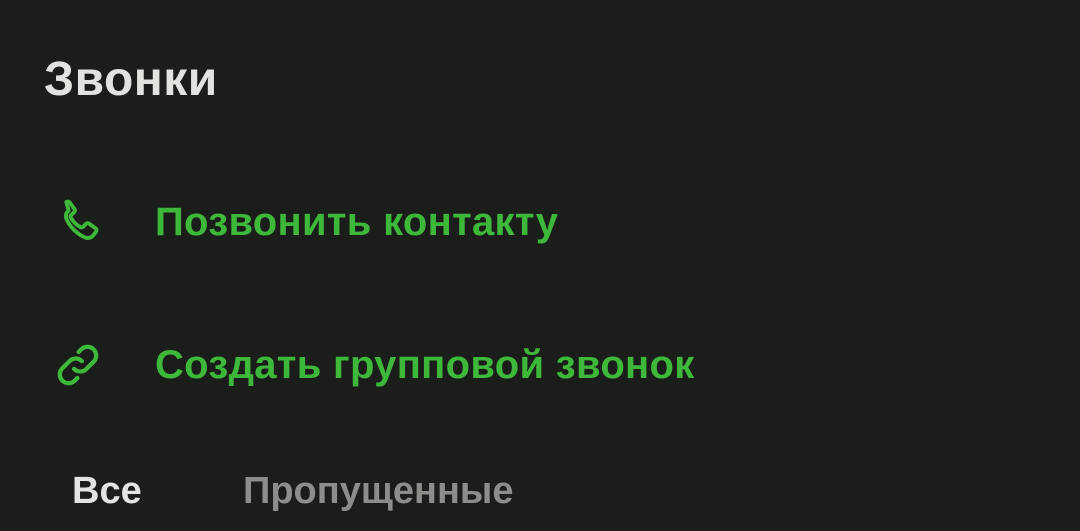 Image resolution: width=1080 pixels, height=531 pixels. What do you see at coordinates (425, 365) in the screenshot?
I see `create-group-call-label: Создать групповой звонок` at bounding box center [425, 365].